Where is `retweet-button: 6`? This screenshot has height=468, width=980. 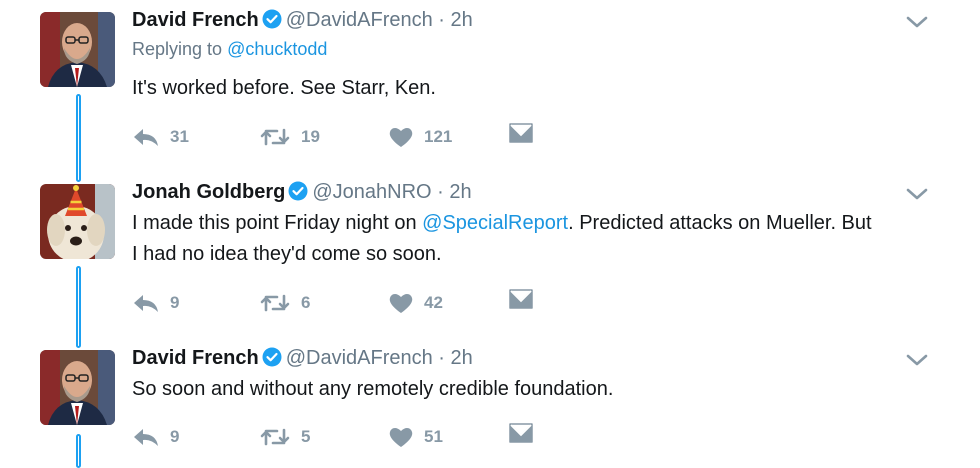
retweet-button: 6 is located at coordinates (284, 303).